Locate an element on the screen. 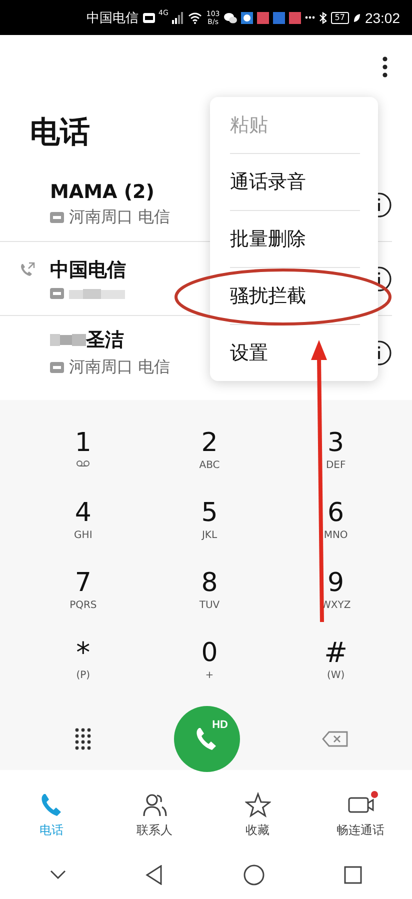 This screenshot has width=412, height=899. bluetooth-icon is located at coordinates (322, 18).